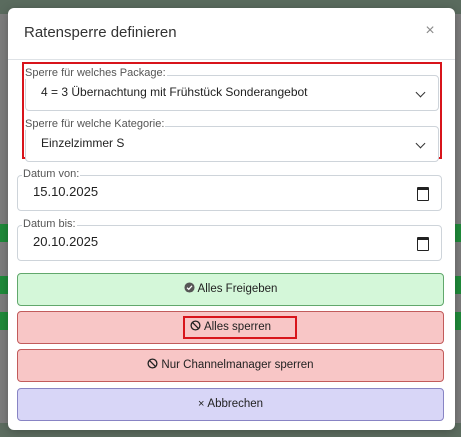 This screenshot has width=461, height=437. What do you see at coordinates (229, 243) in the screenshot?
I see `date-to-input: 20.10.2025` at bounding box center [229, 243].